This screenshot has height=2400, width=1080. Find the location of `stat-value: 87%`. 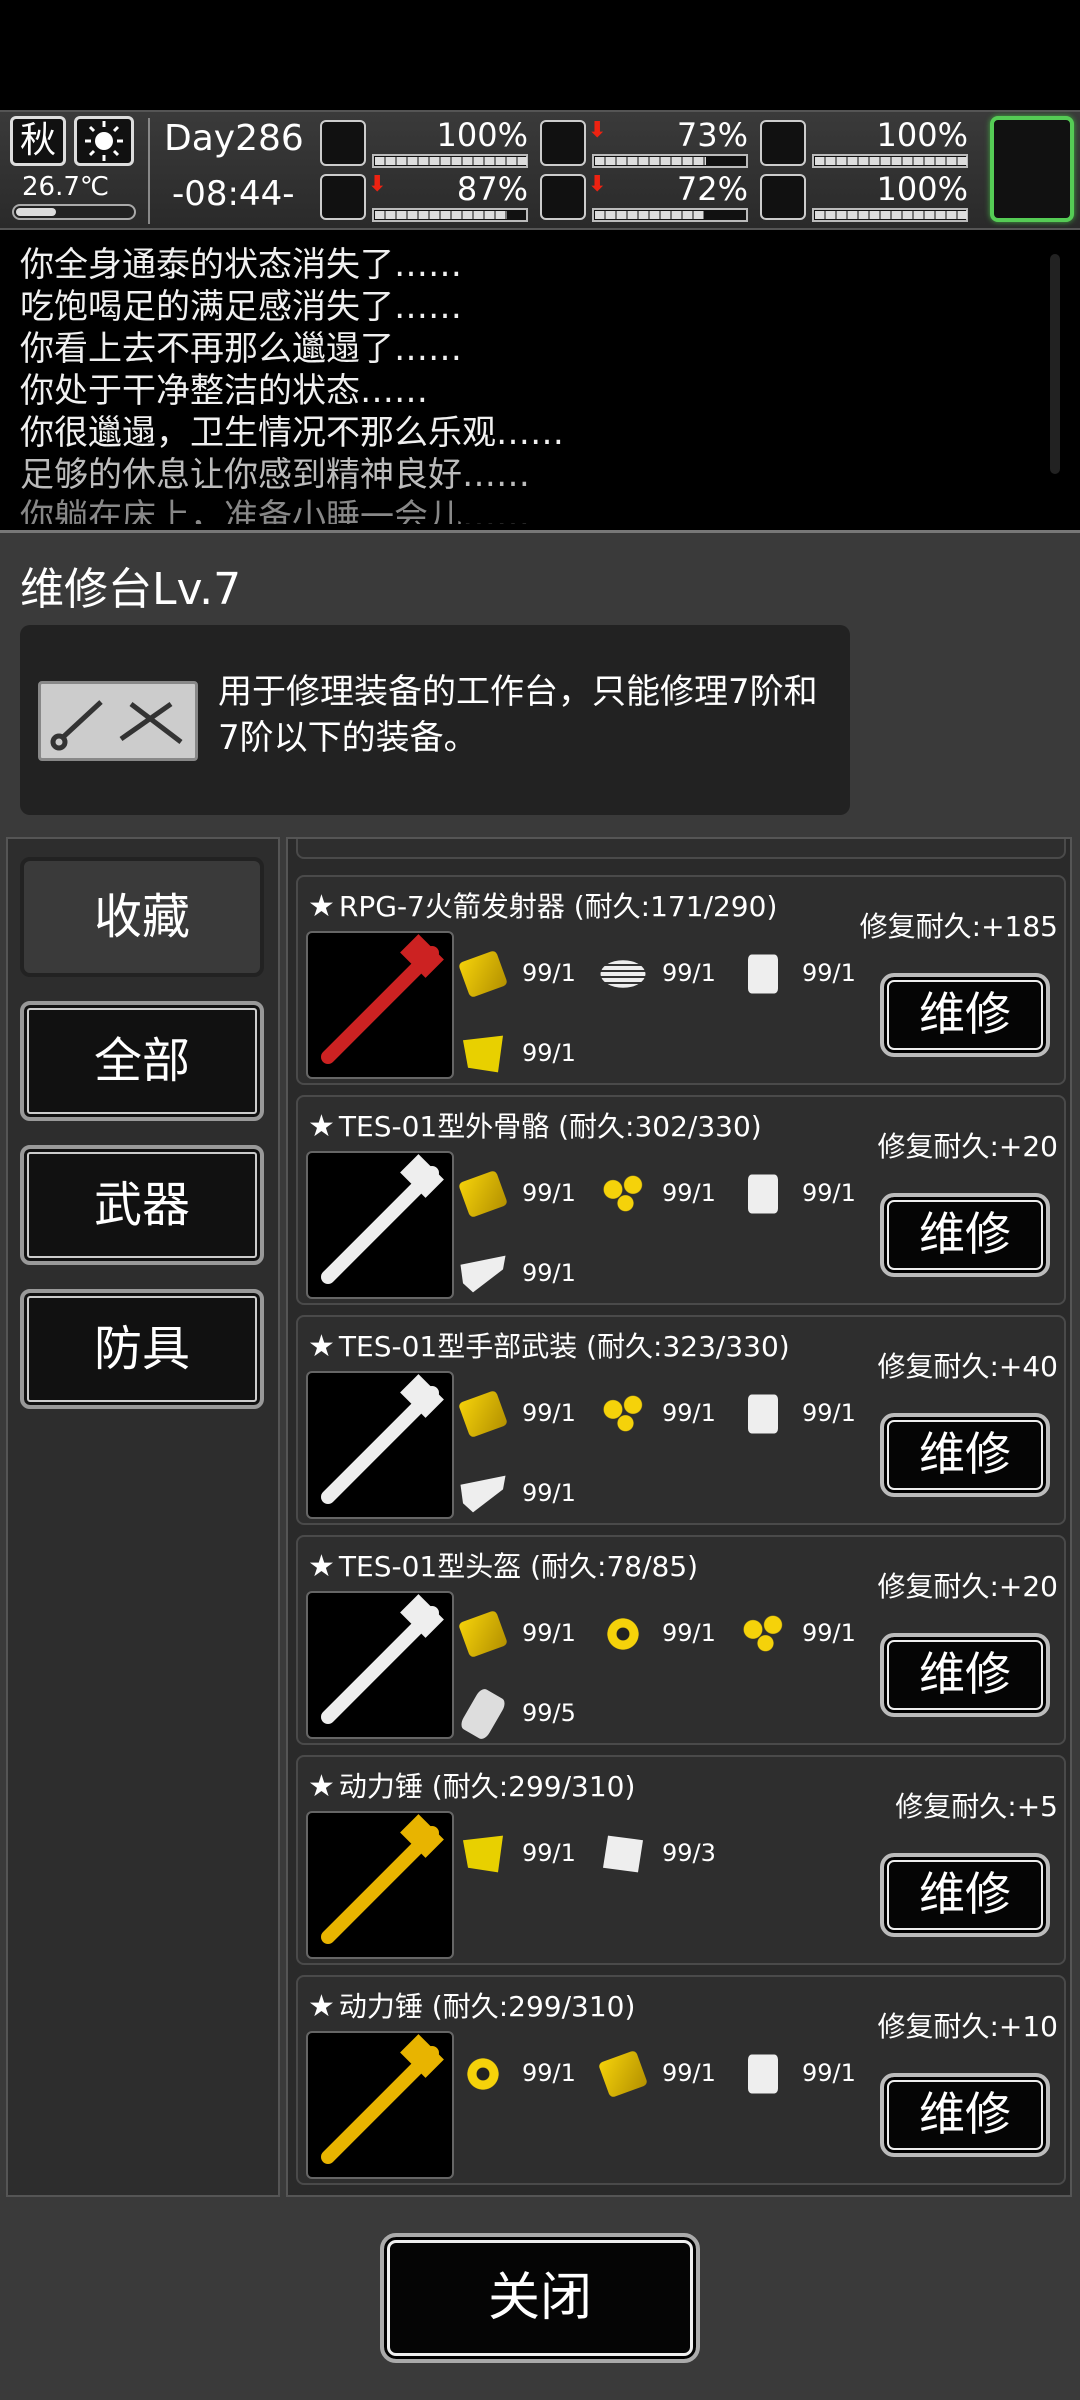

stat-value: 87% is located at coordinates (492, 189).